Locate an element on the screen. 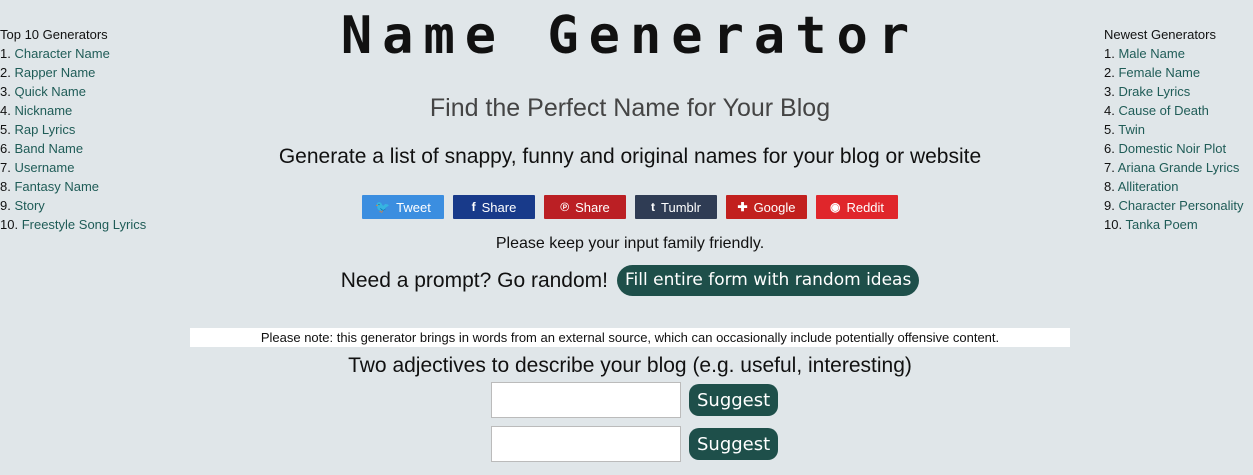 The height and width of the screenshot is (475, 1253). tumblr-share-button: t Tumblr is located at coordinates (676, 207).